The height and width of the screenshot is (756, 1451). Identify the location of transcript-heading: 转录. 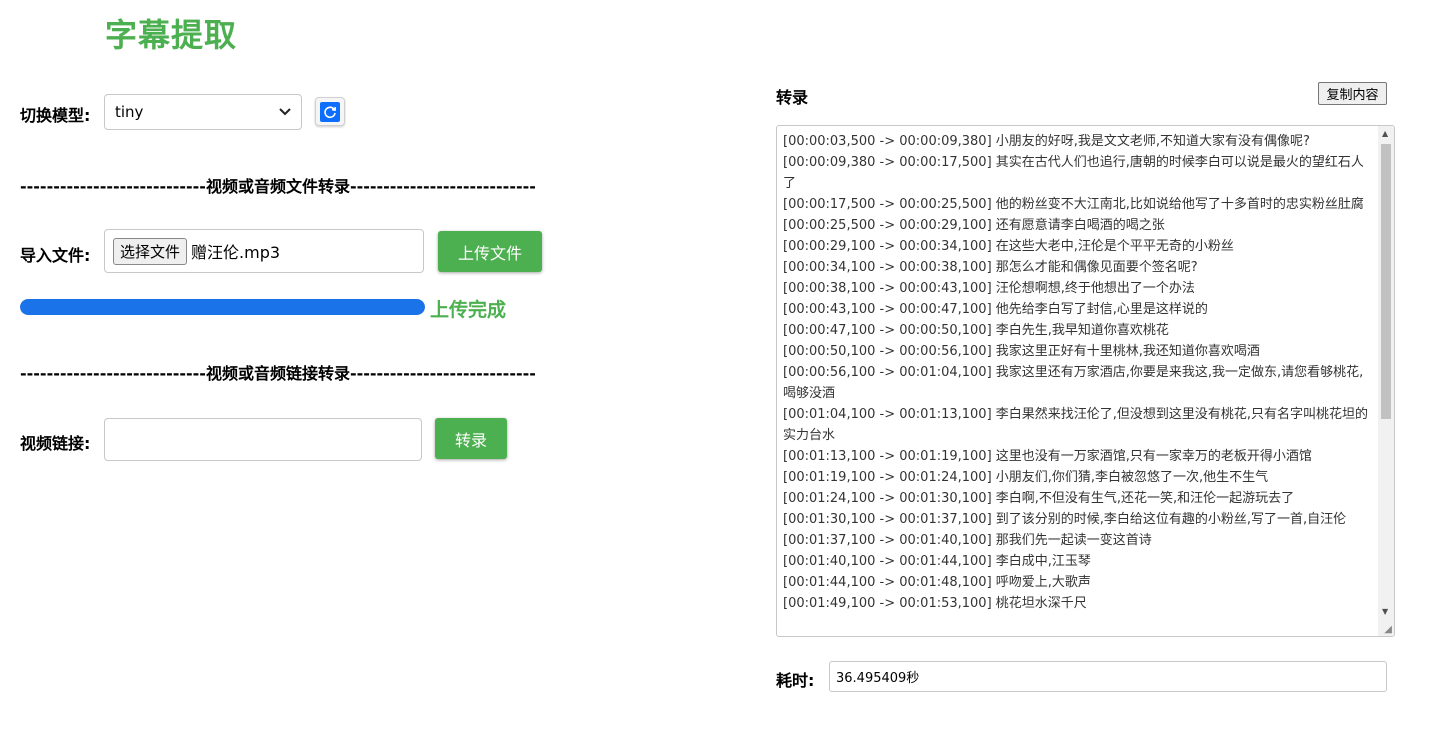
(792, 97).